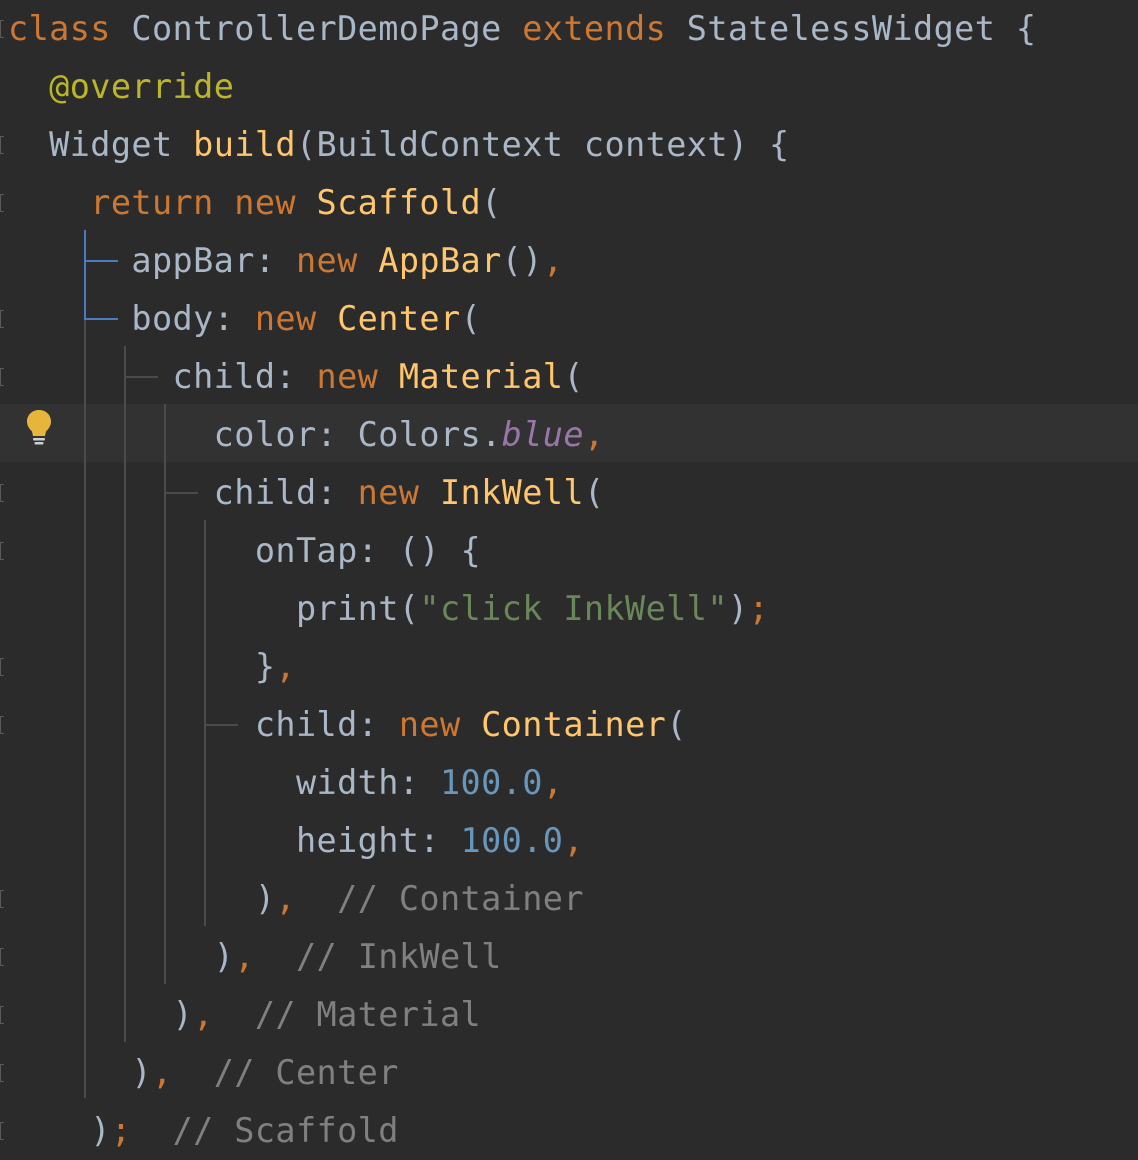 The height and width of the screenshot is (1160, 1138). I want to click on code-token: Material, so click(481, 376).